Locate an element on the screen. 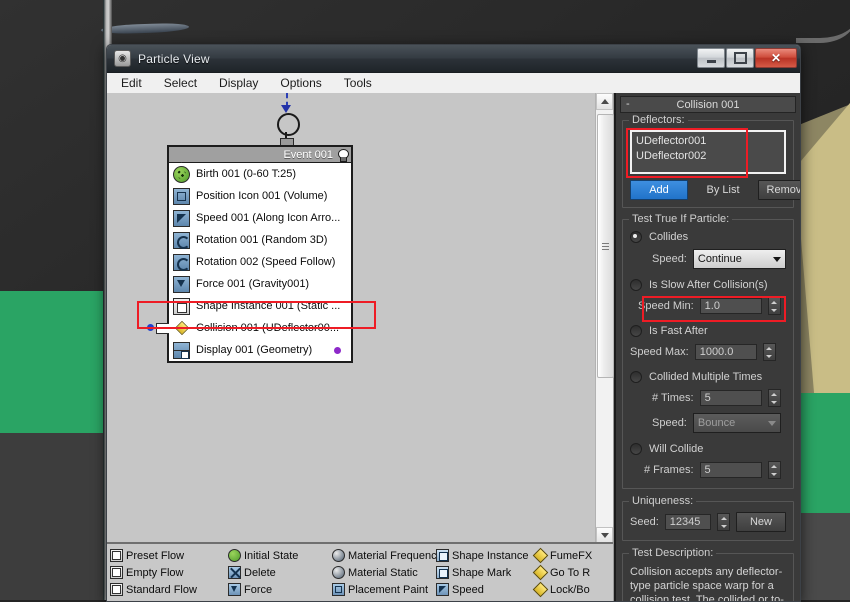 The height and width of the screenshot is (602, 850). maximize-button is located at coordinates (740, 58).